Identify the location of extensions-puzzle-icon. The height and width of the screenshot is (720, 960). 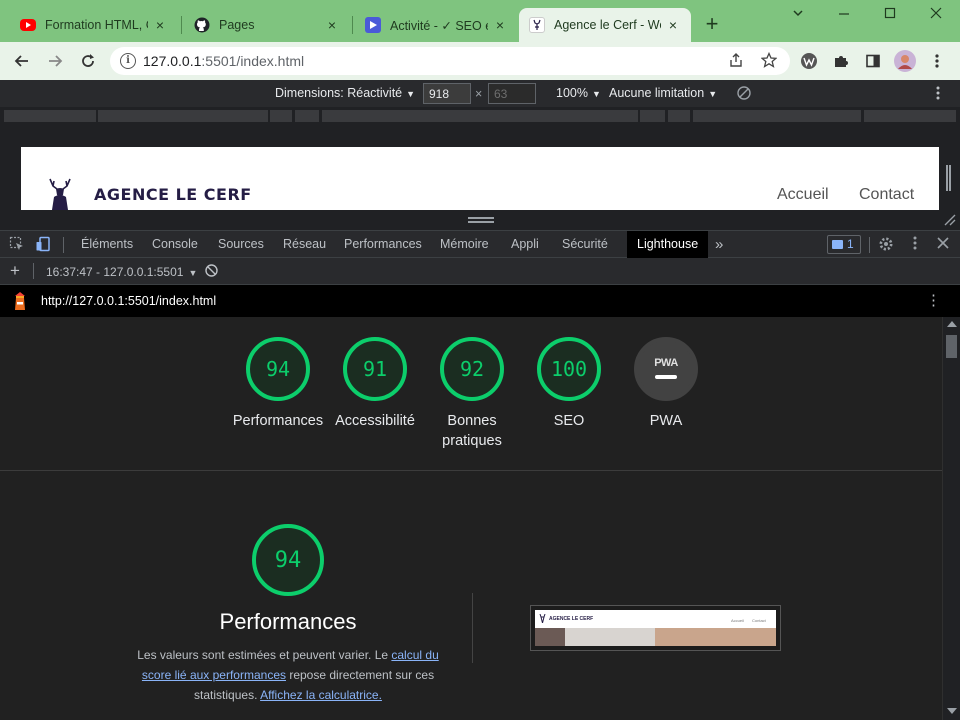
(841, 61).